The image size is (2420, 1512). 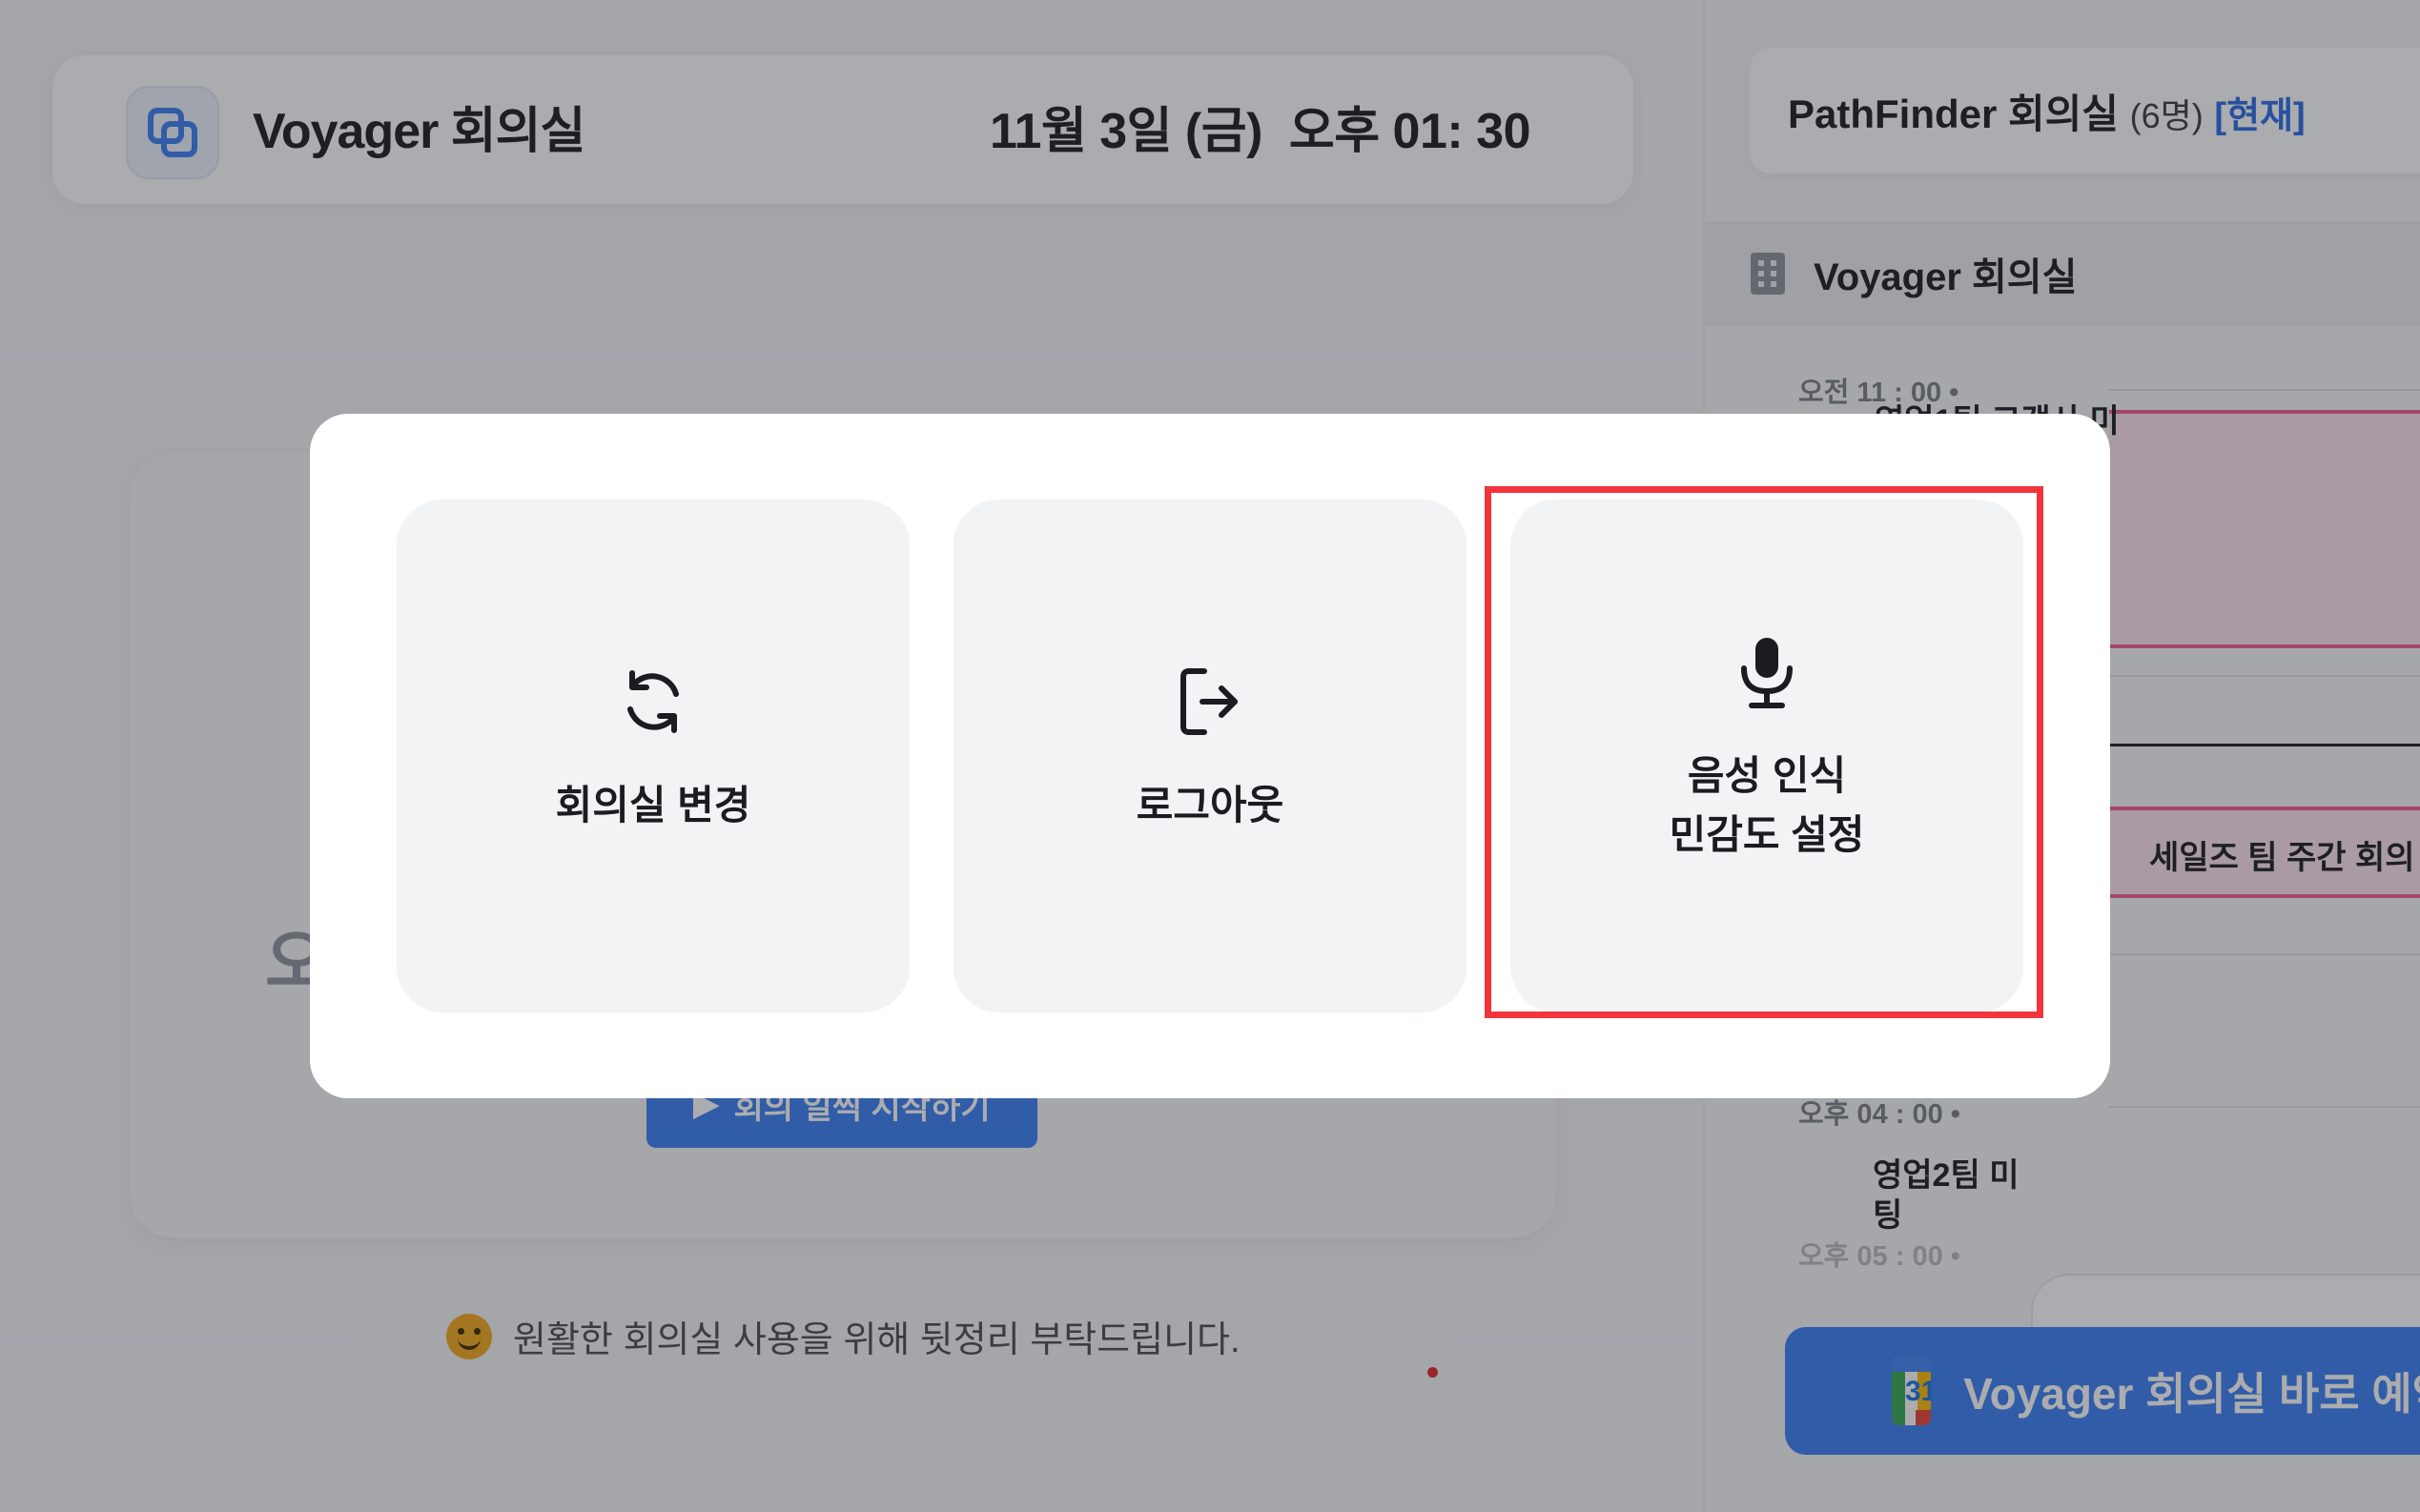 What do you see at coordinates (1209, 701) in the screenshot?
I see `logout-icon` at bounding box center [1209, 701].